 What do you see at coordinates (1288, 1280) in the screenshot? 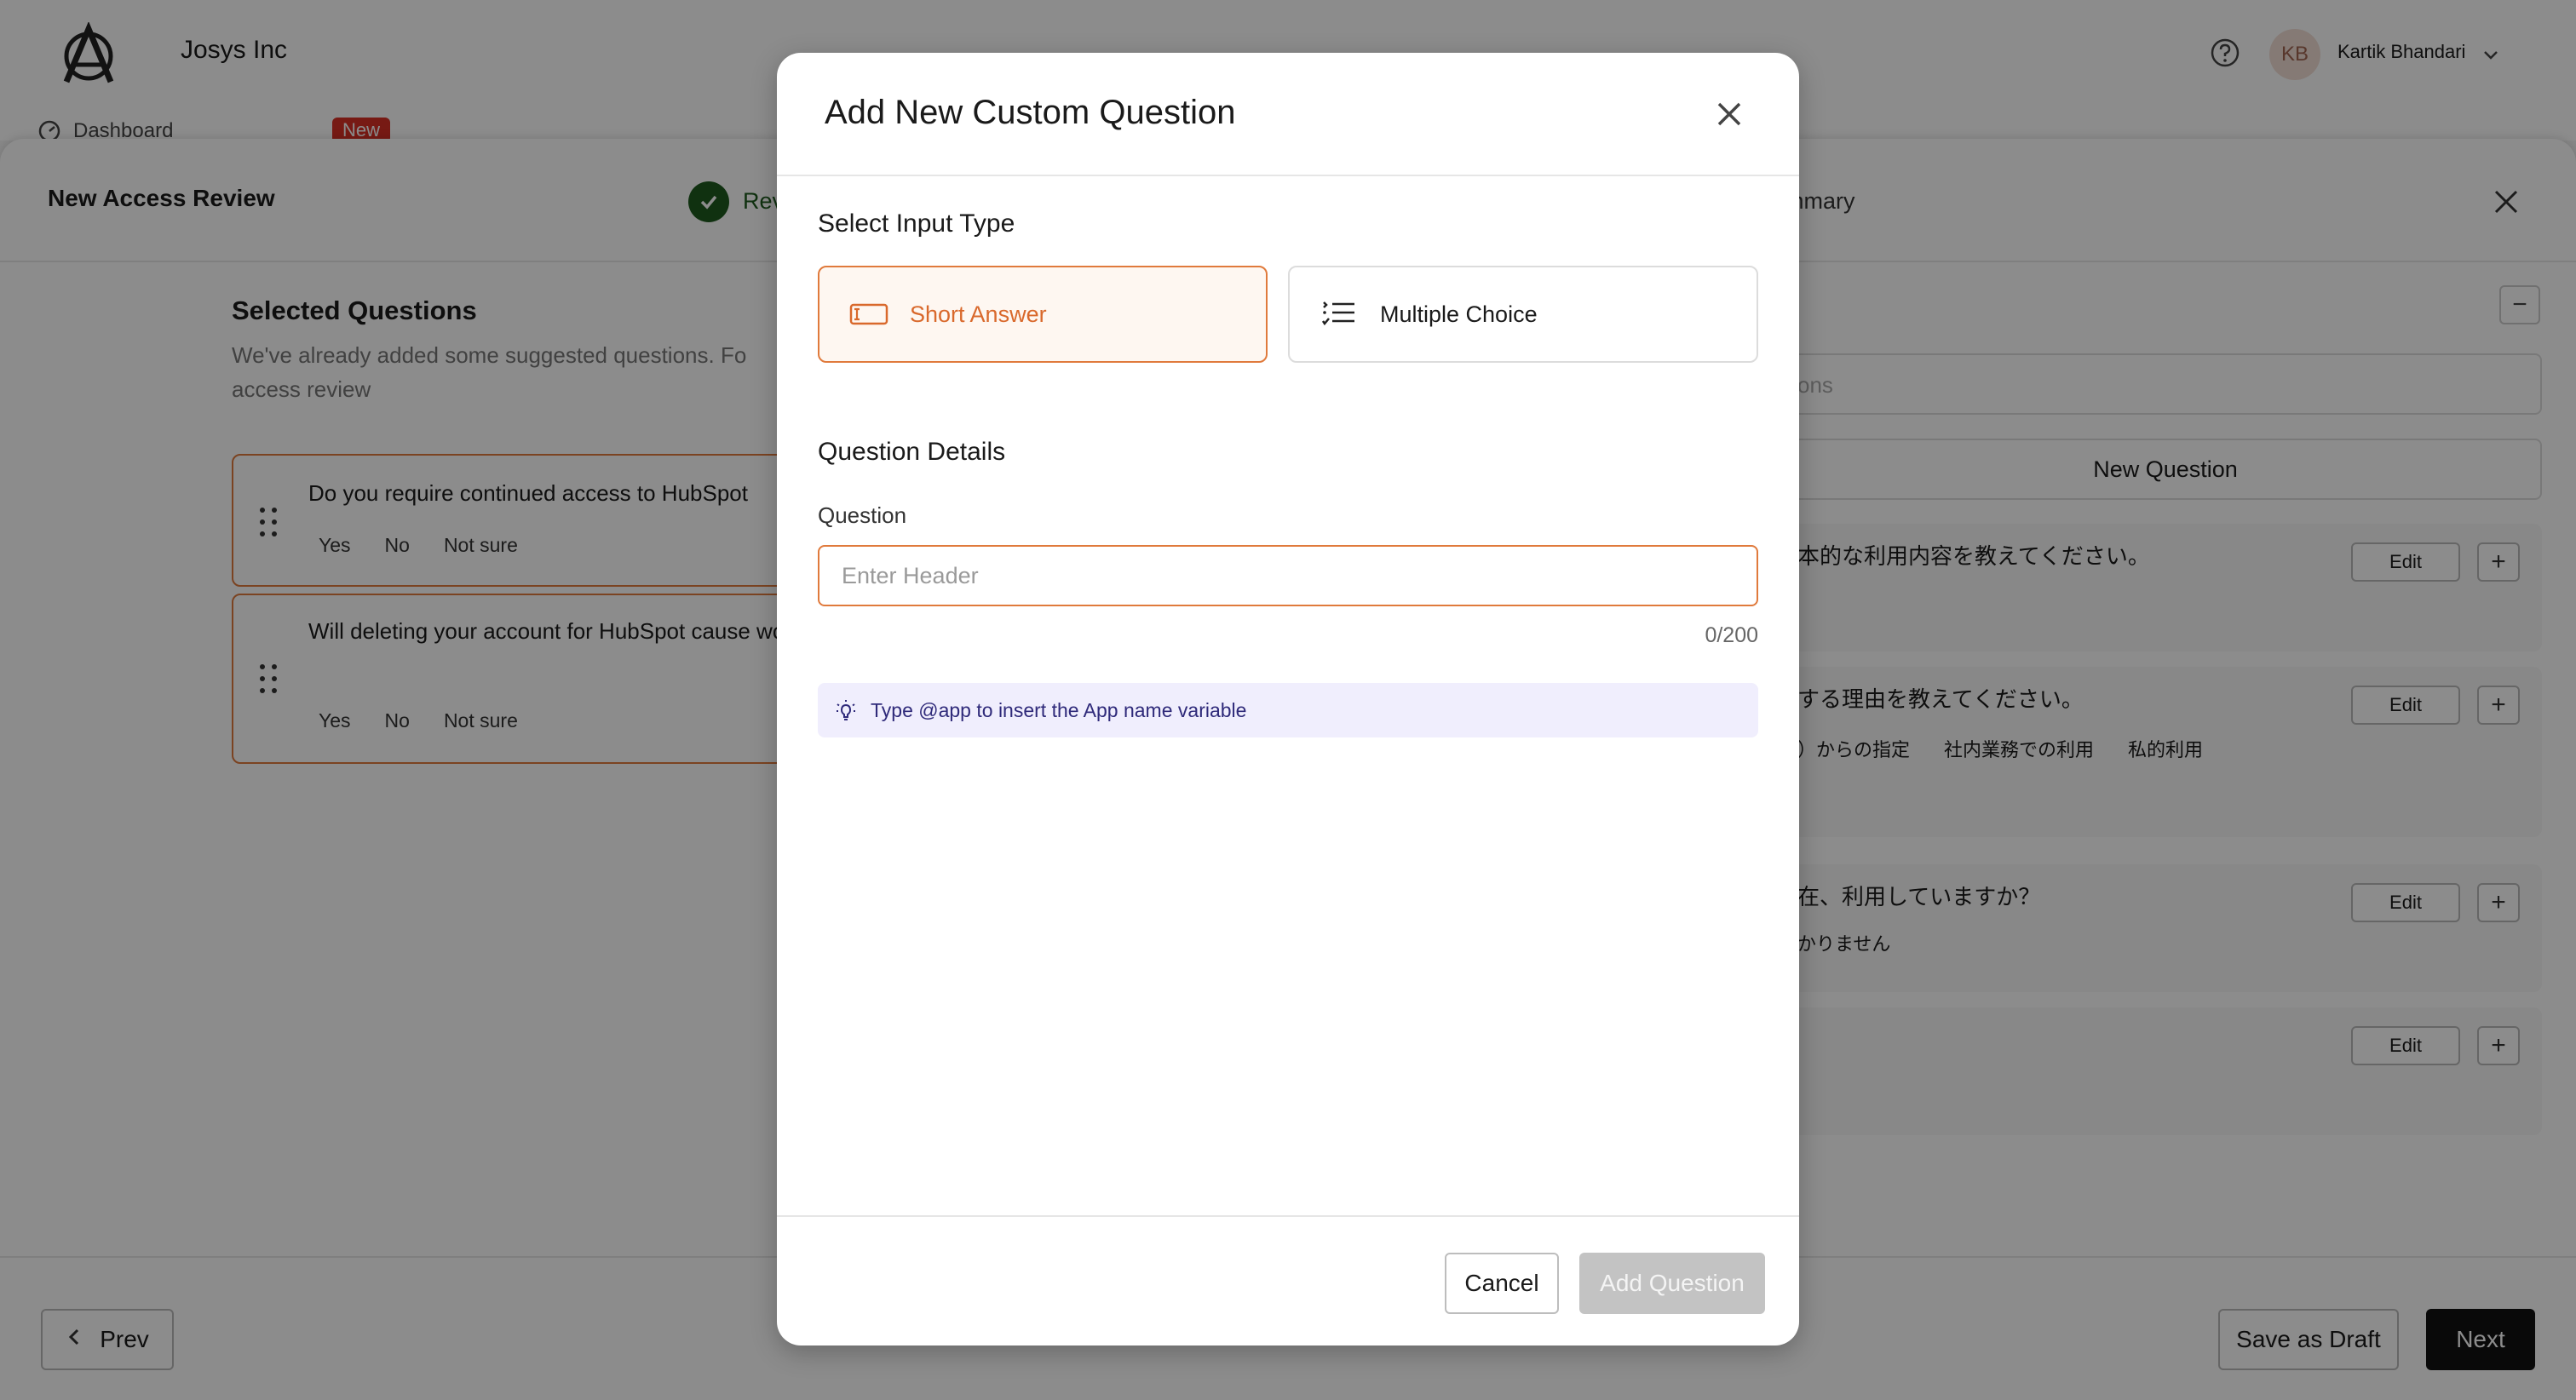
I see `modal-footer: Cancel Add Question` at bounding box center [1288, 1280].